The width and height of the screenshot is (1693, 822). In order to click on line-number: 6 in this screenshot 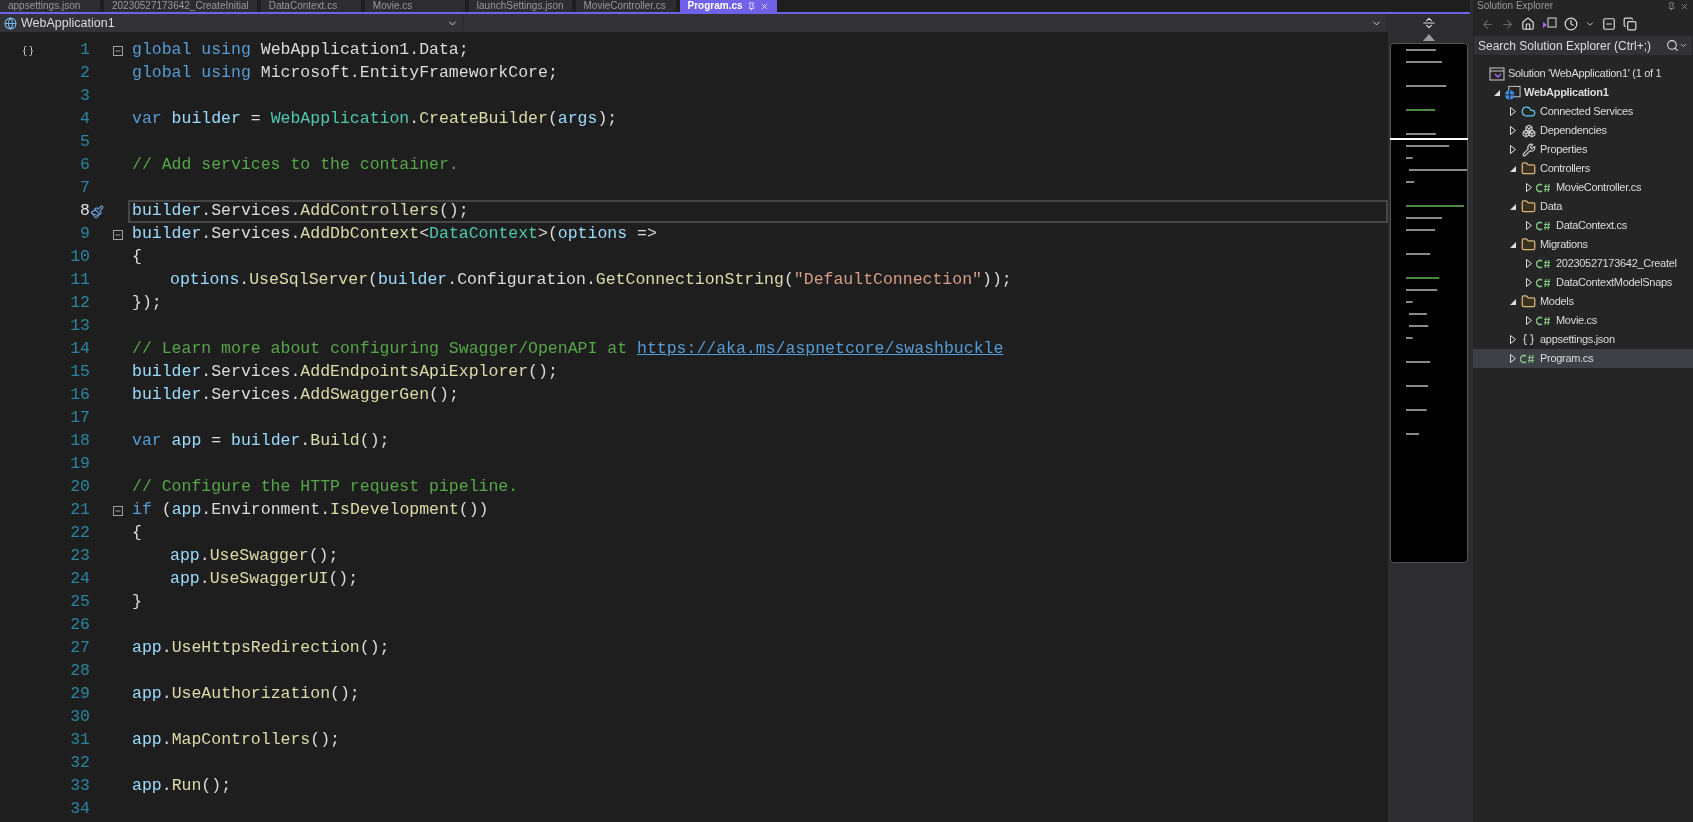, I will do `click(84, 165)`.